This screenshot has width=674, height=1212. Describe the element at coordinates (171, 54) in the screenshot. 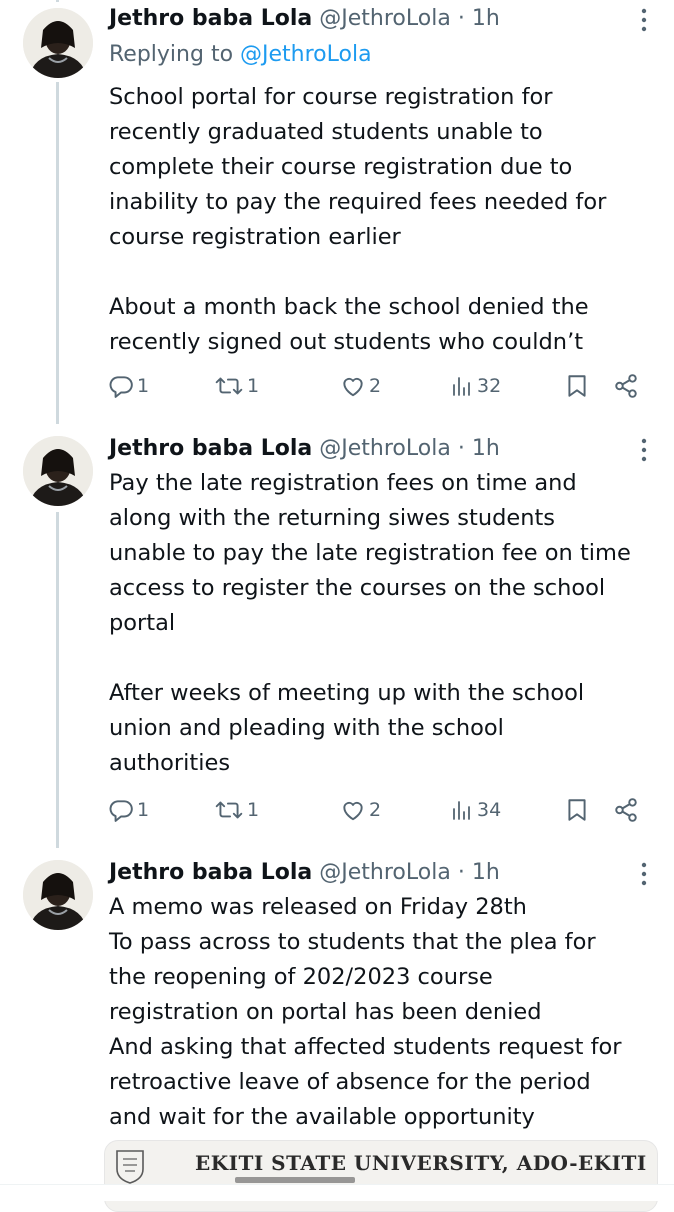

I see `reply-context-prefix: Replying to` at that location.